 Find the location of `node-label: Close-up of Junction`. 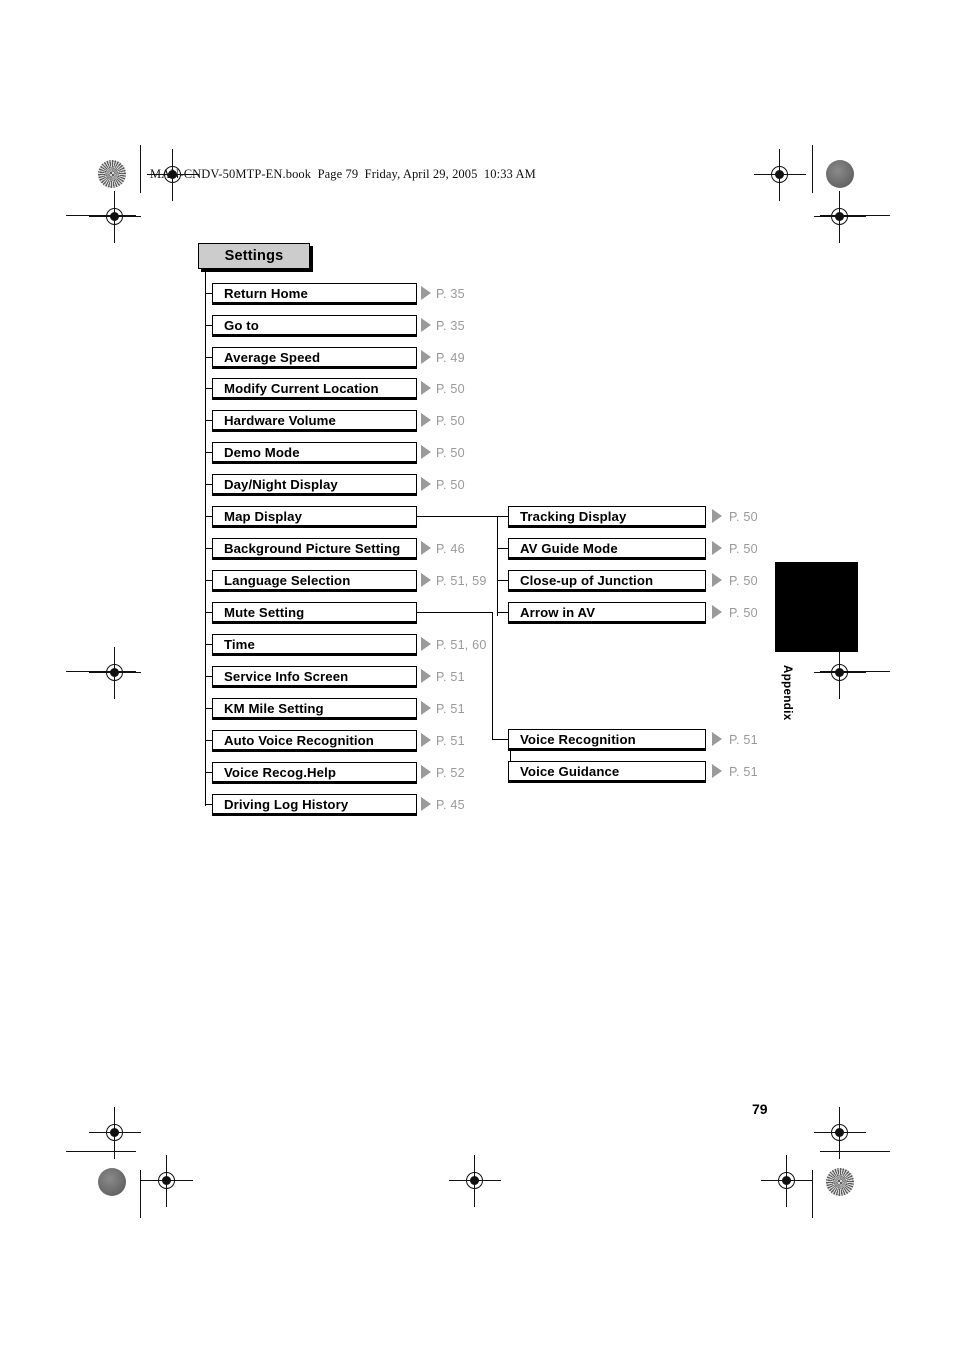

node-label: Close-up of Junction is located at coordinates (587, 580).